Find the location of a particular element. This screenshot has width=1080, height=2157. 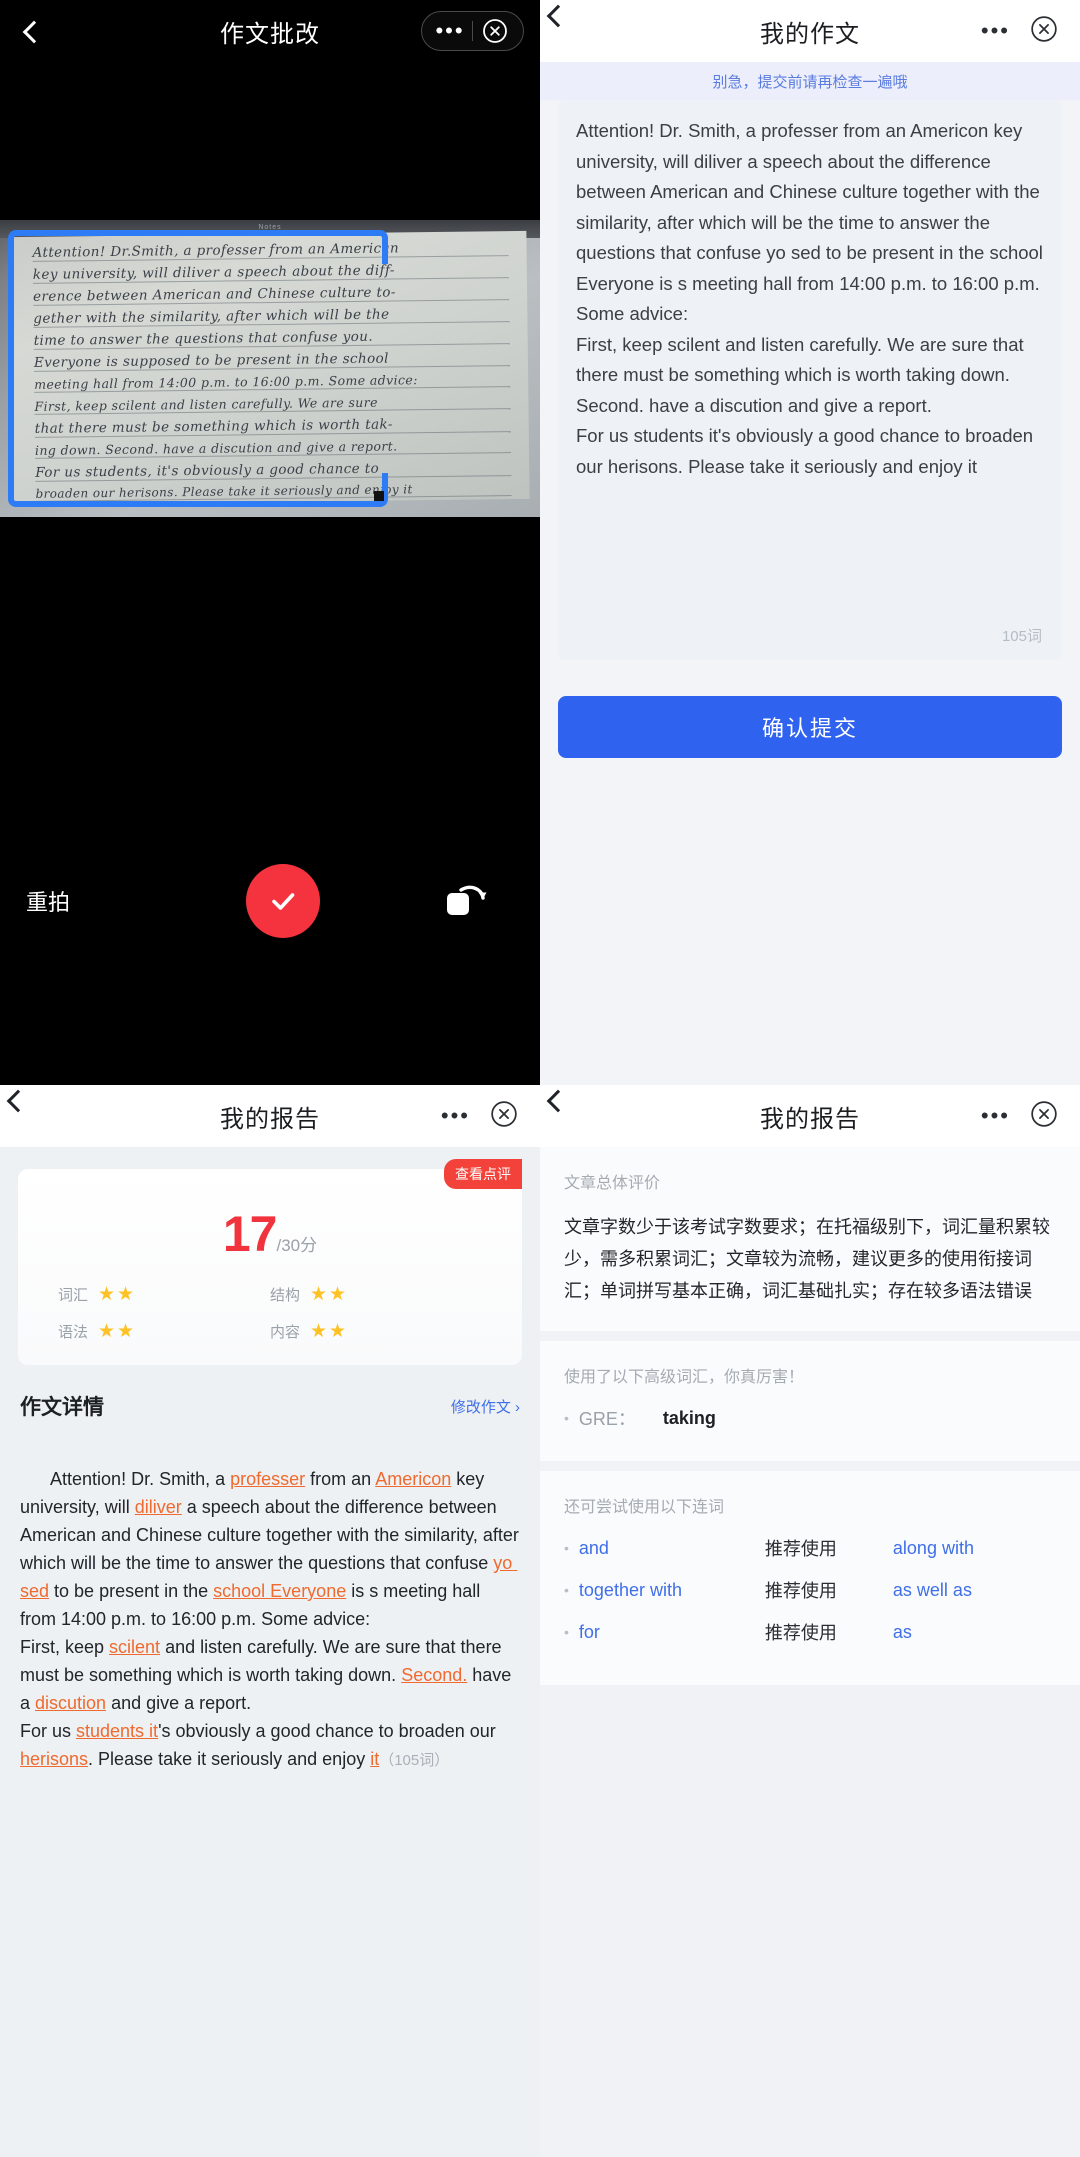

conjunction-original: together with is located at coordinates (672, 1590).